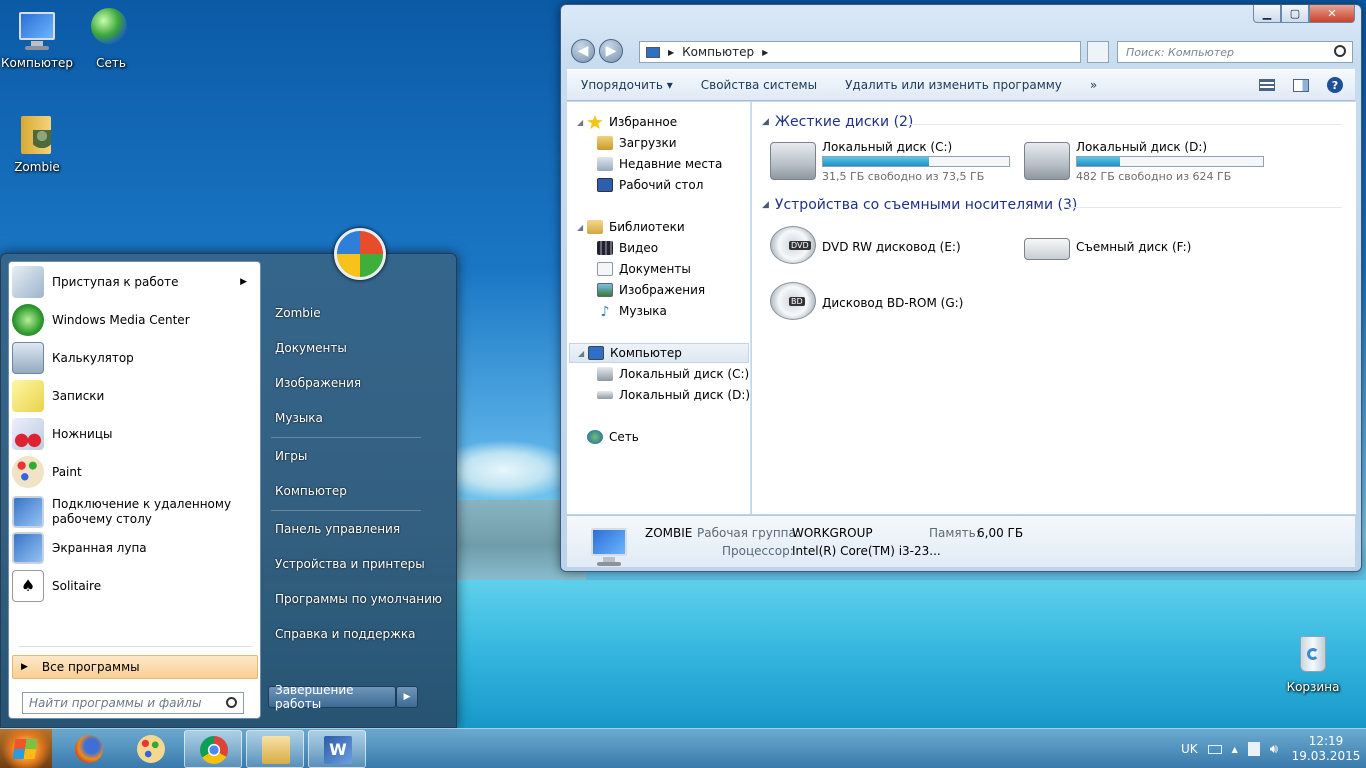 This screenshot has height=768, width=1366. I want to click on nav-documents: Документы, so click(644, 269).